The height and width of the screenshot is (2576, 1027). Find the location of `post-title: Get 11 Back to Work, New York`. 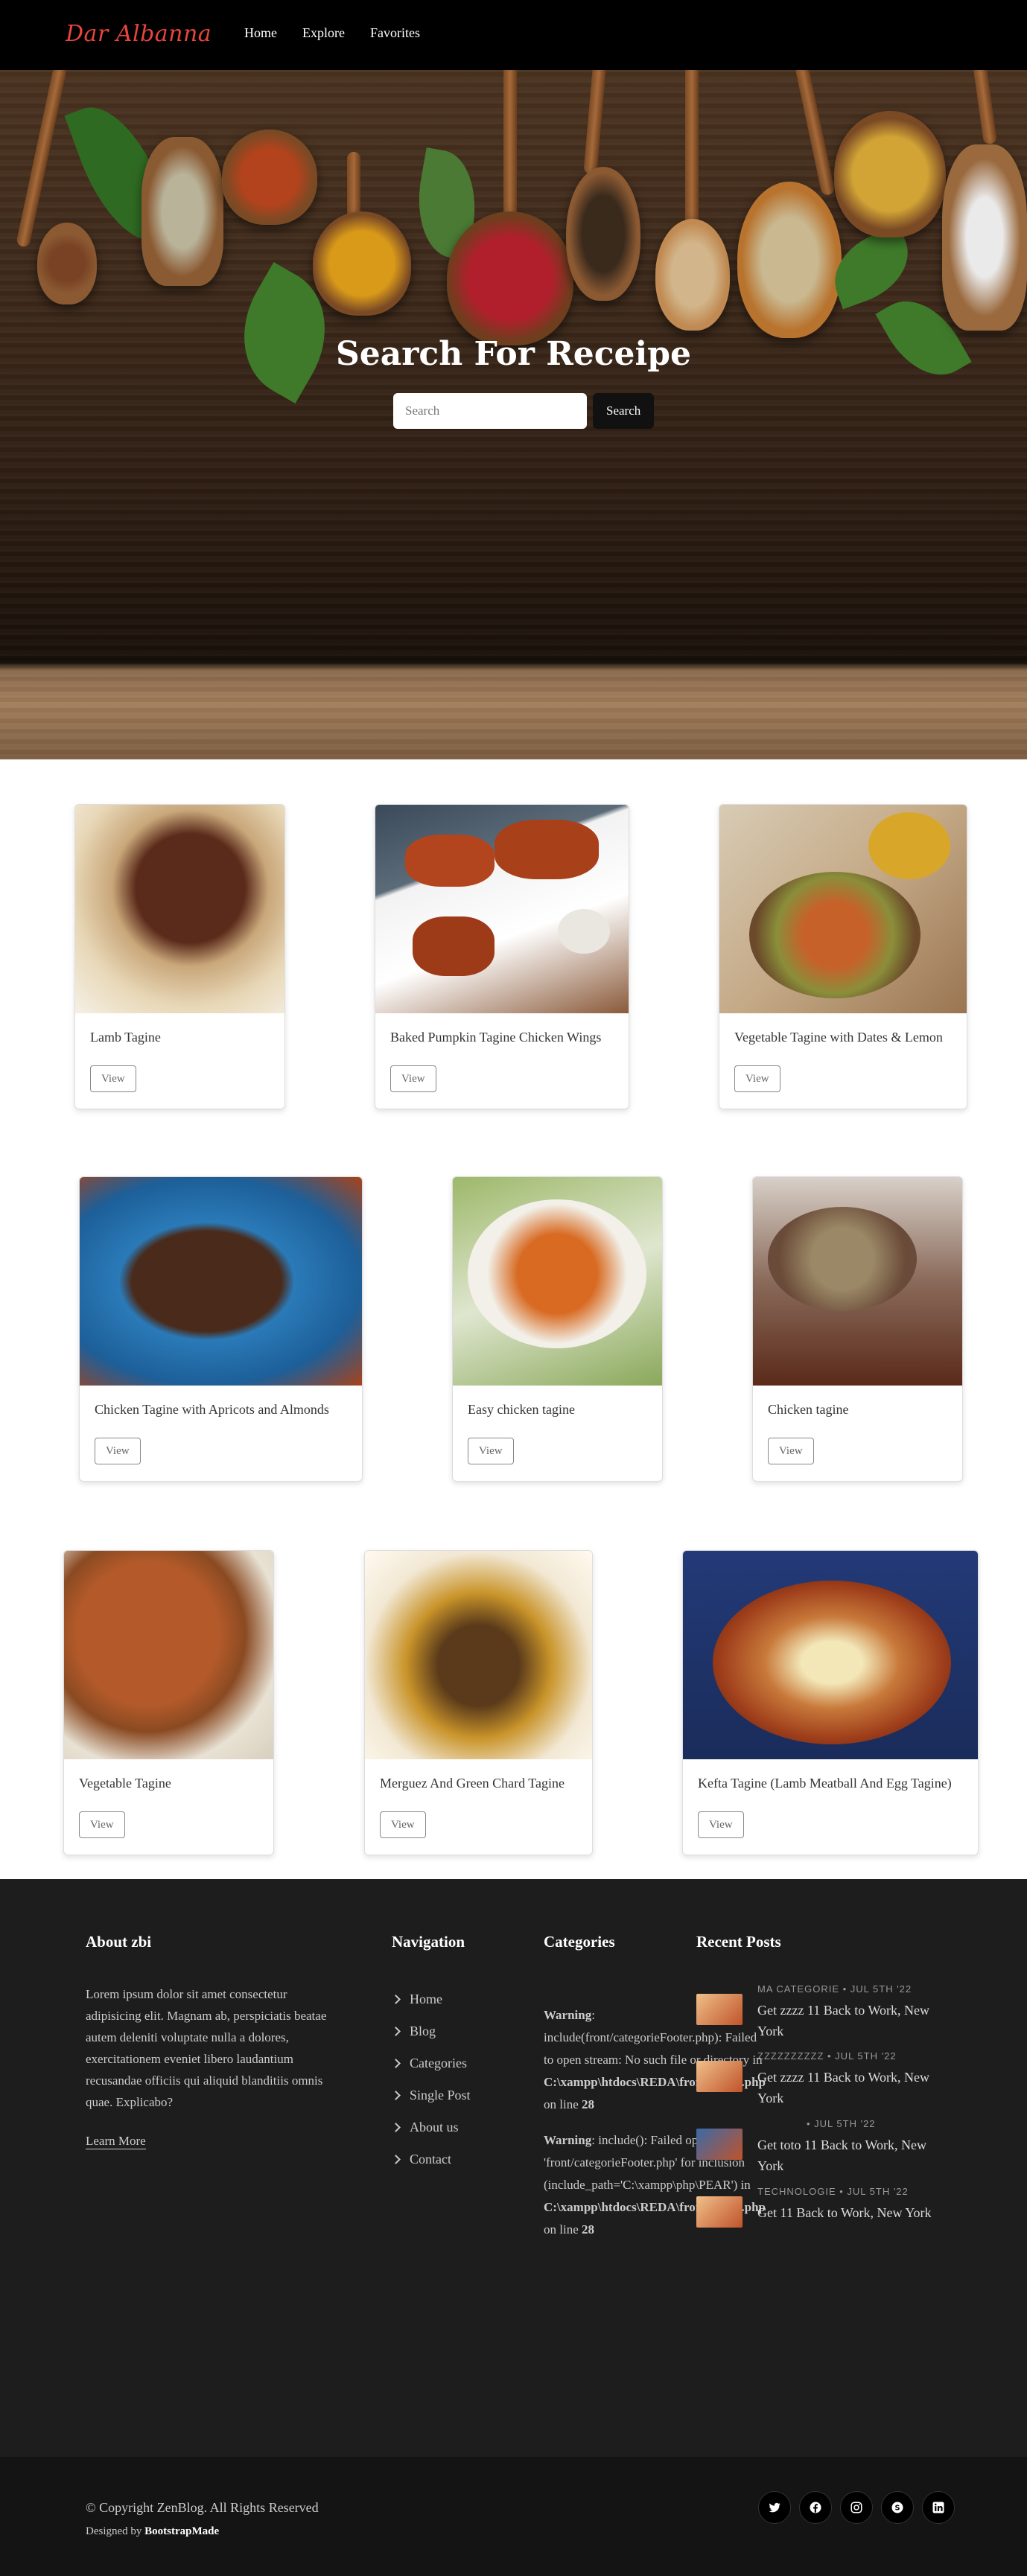

post-title: Get 11 Back to Work, New York is located at coordinates (854, 2212).